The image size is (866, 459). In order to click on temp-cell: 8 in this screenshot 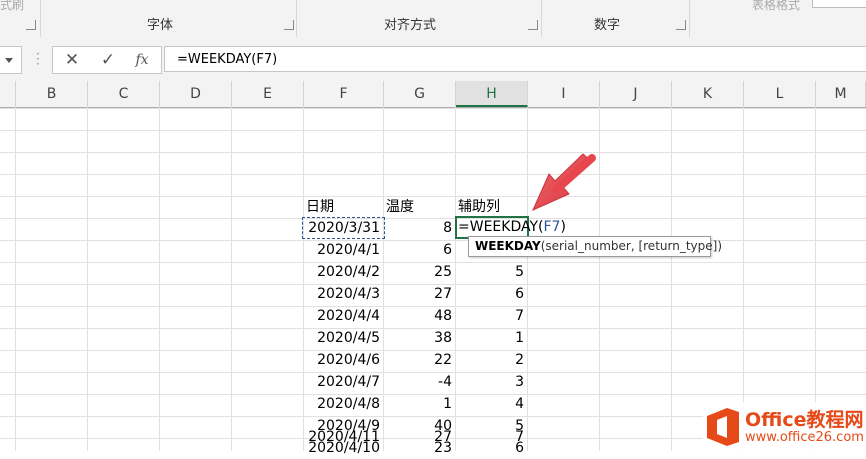, I will do `click(419, 228)`.